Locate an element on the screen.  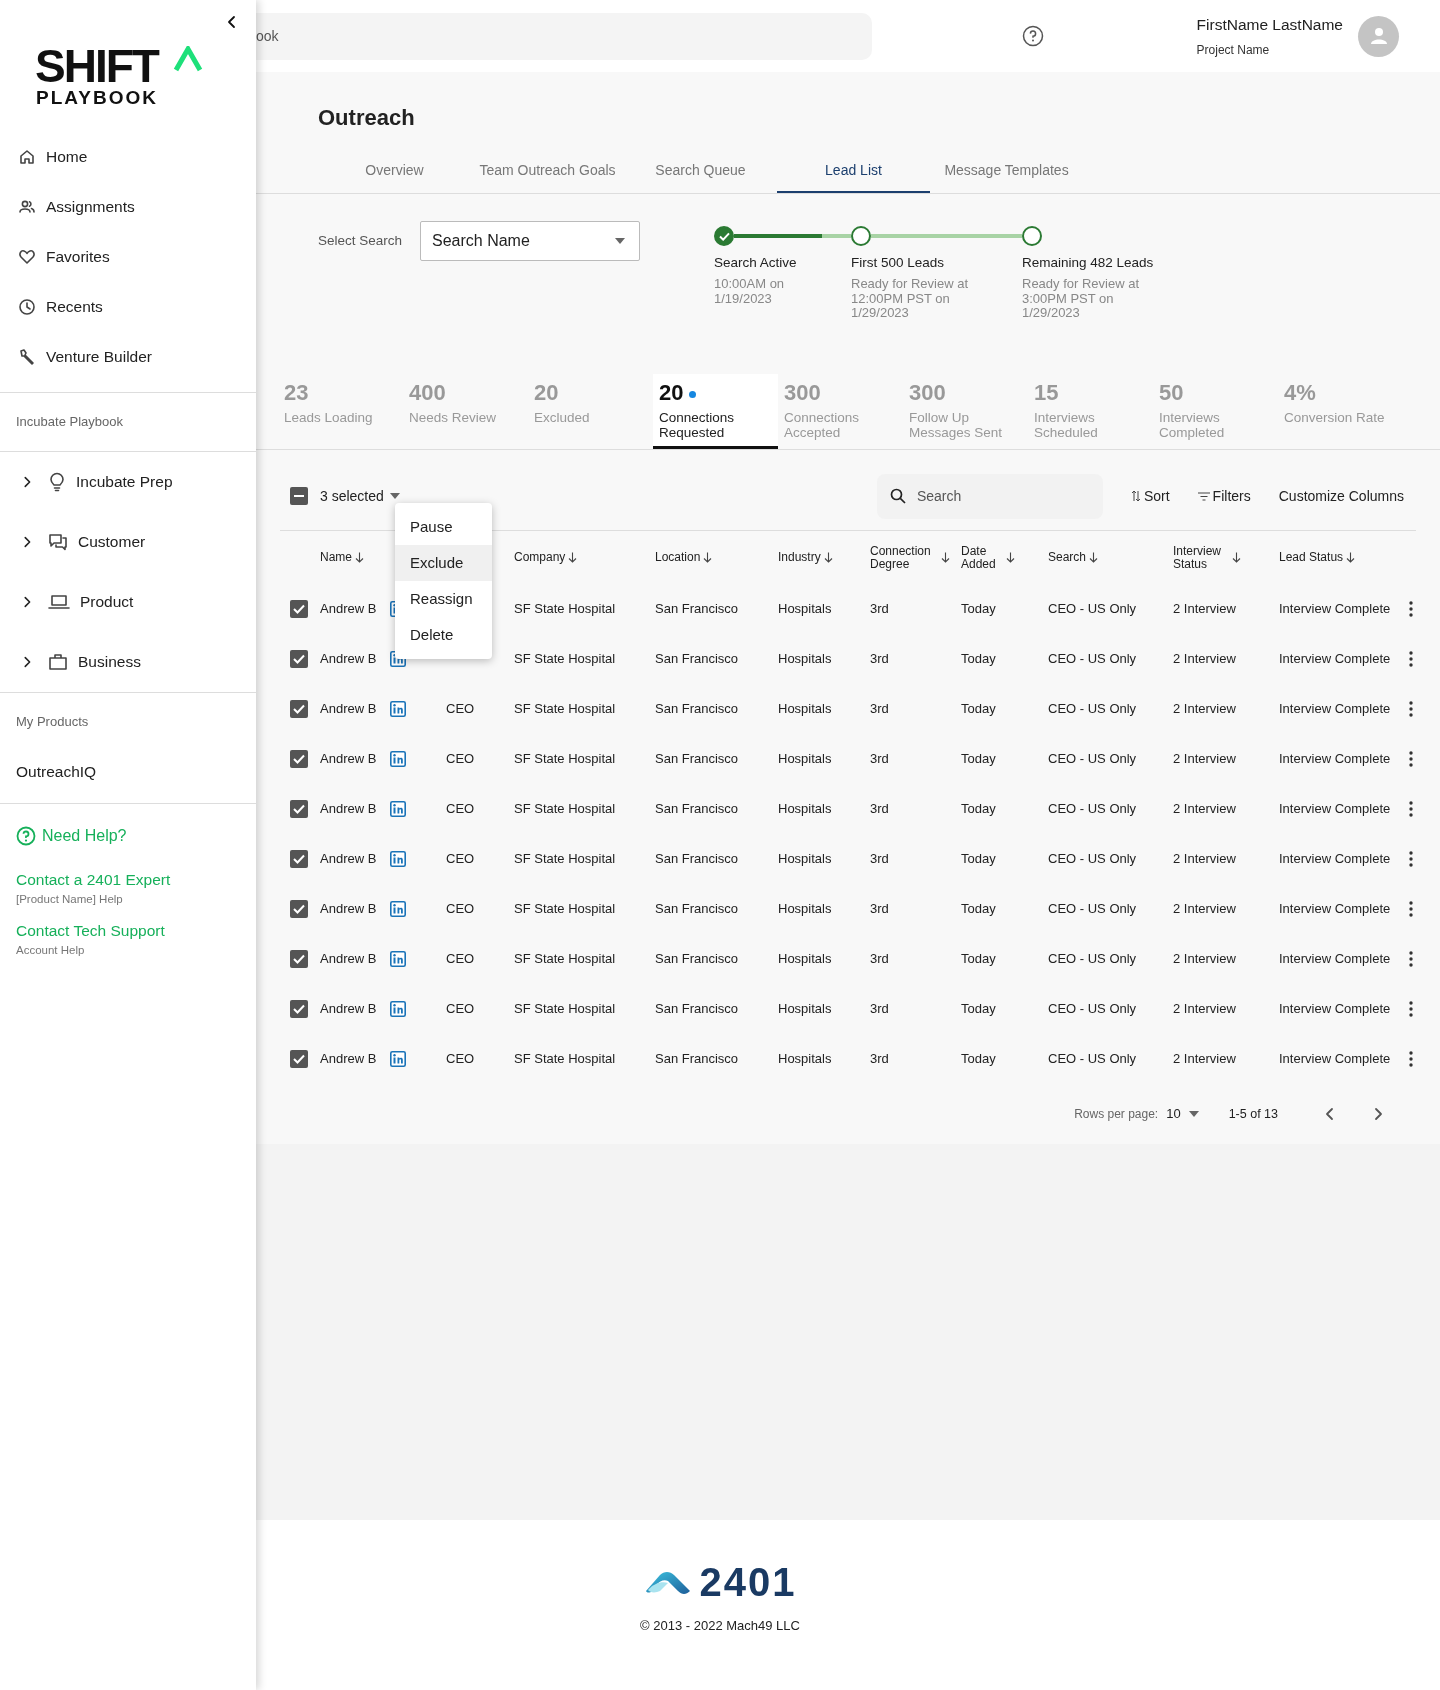
column-header: Location is located at coordinates (716, 557).